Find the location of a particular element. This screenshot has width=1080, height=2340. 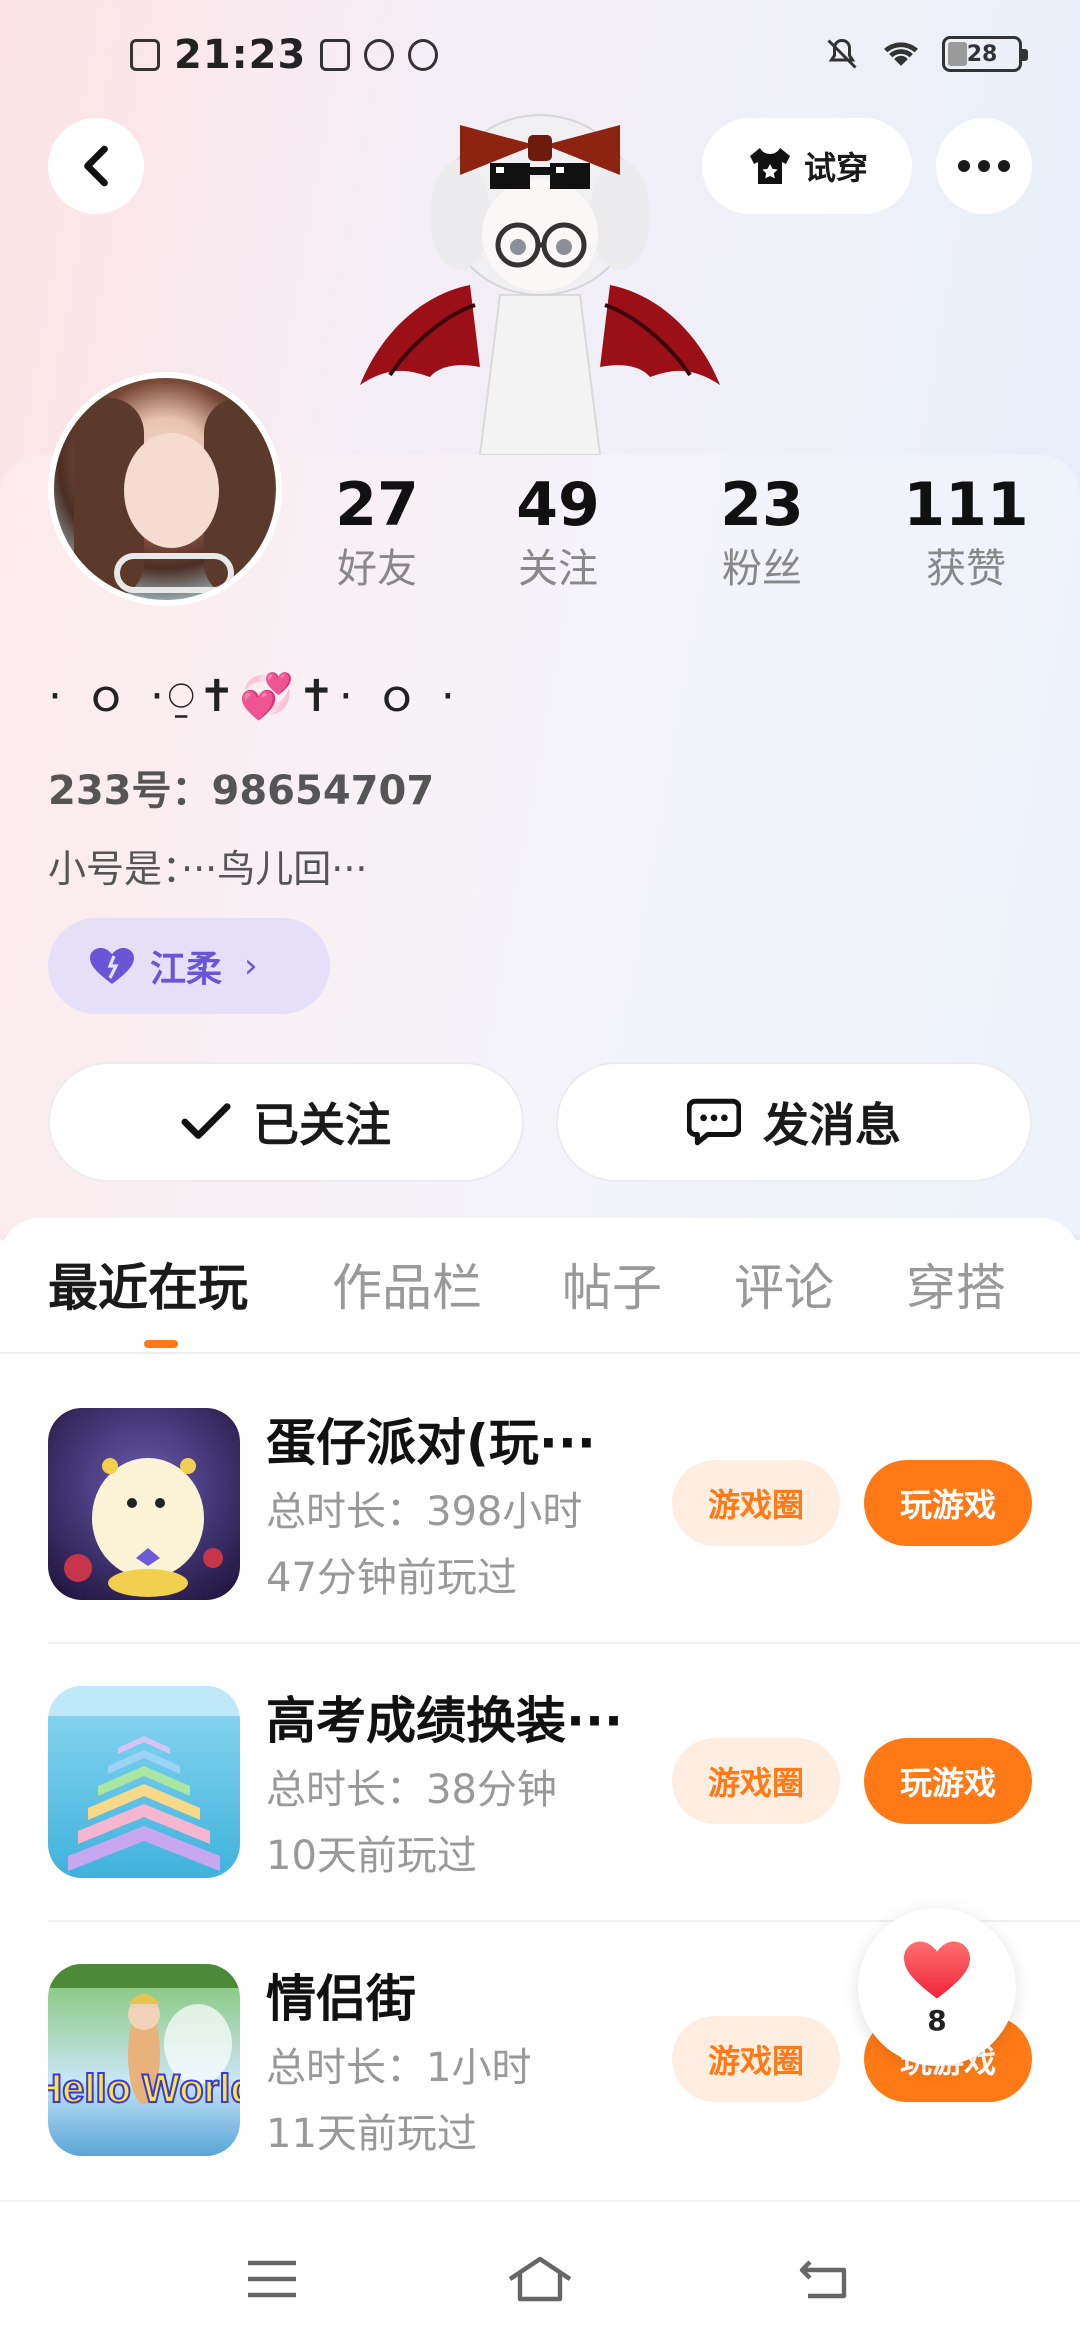

game-list-item: 蛋仔派对(玩··· 总时长：398小时 47分钟前玩过 游戏圈 玩游戏 is located at coordinates (540, 1548).